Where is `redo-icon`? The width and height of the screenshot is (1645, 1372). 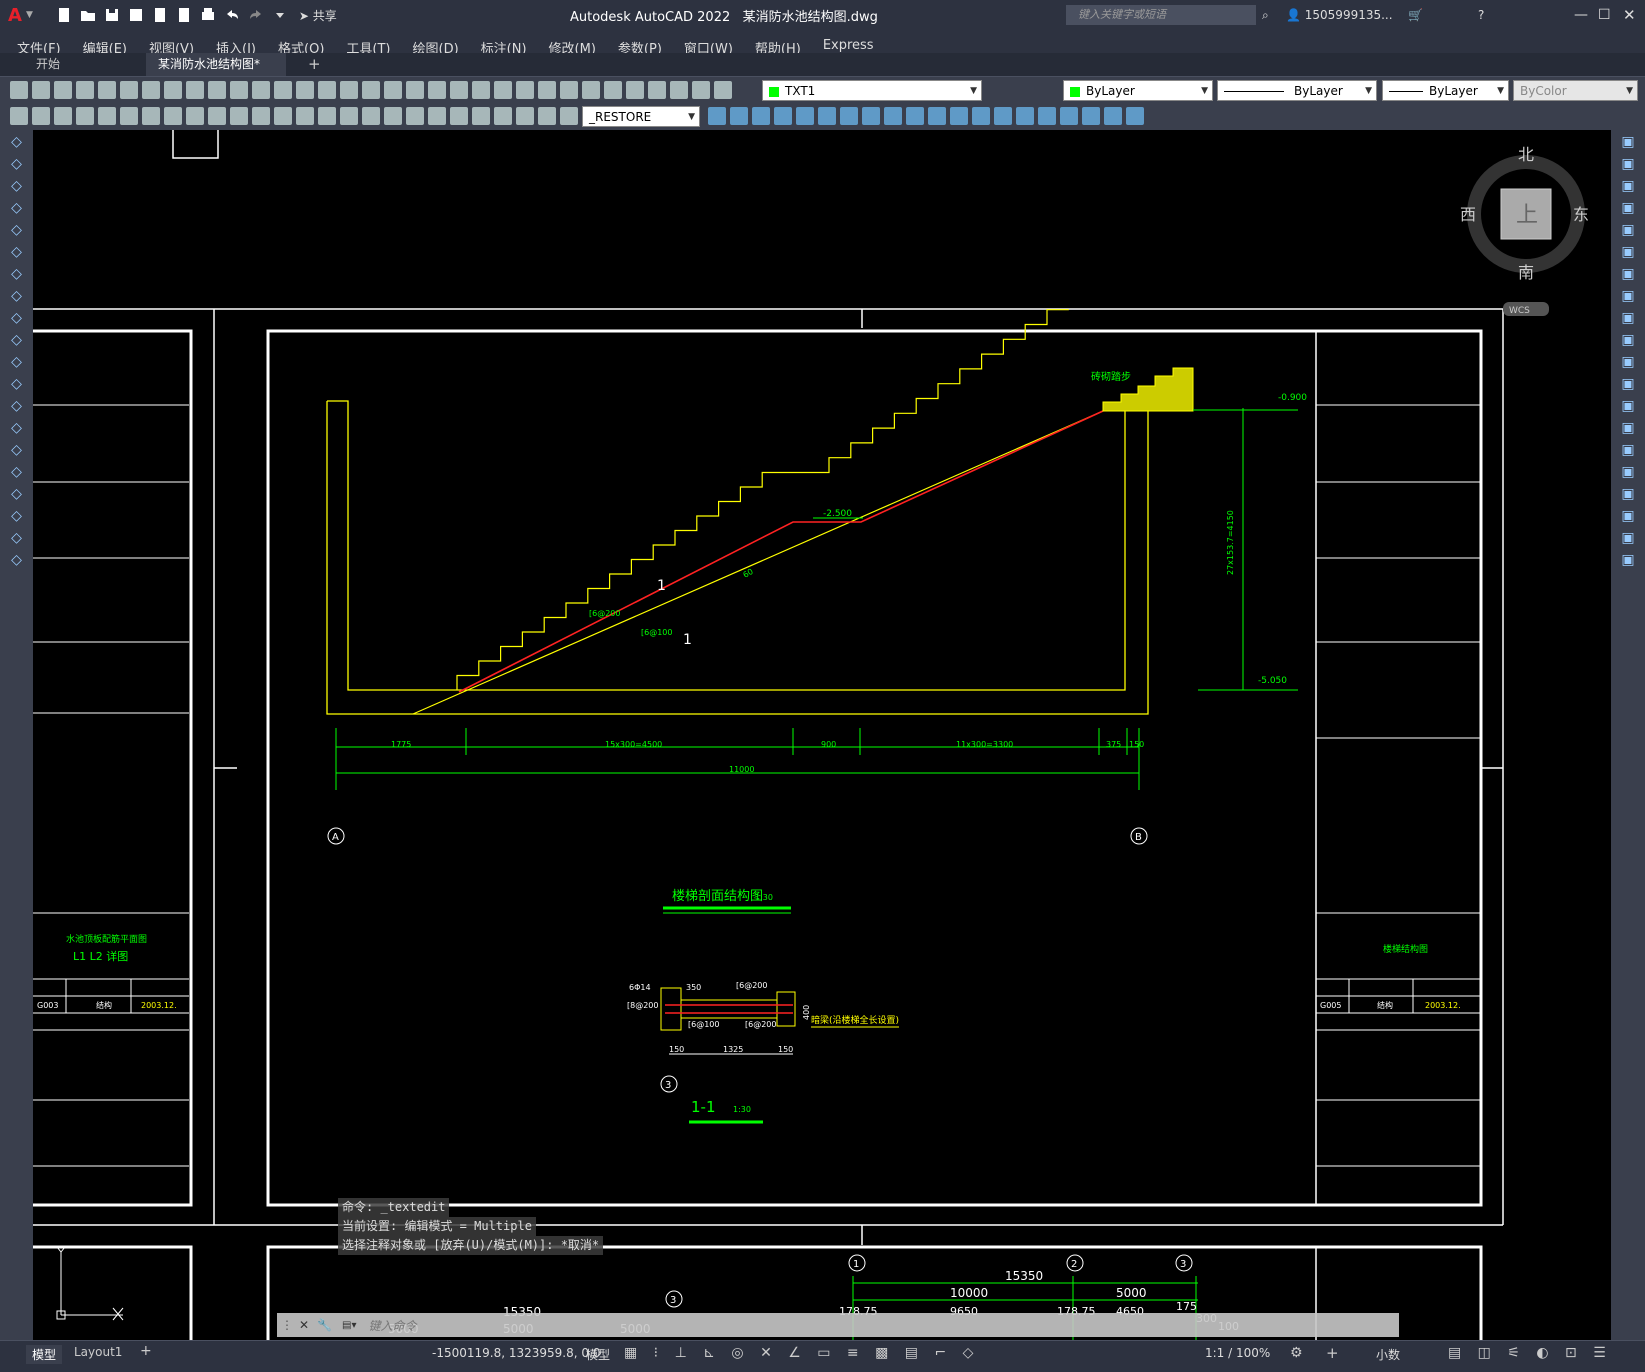 redo-icon is located at coordinates (256, 15).